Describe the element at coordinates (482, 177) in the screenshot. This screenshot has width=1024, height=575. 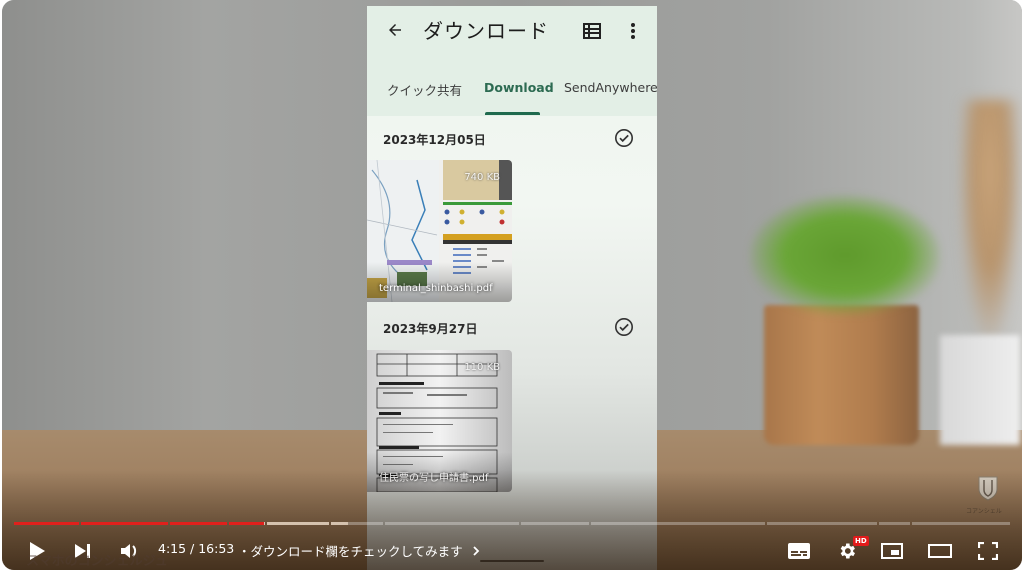
I see `file-size: 740 KB` at that location.